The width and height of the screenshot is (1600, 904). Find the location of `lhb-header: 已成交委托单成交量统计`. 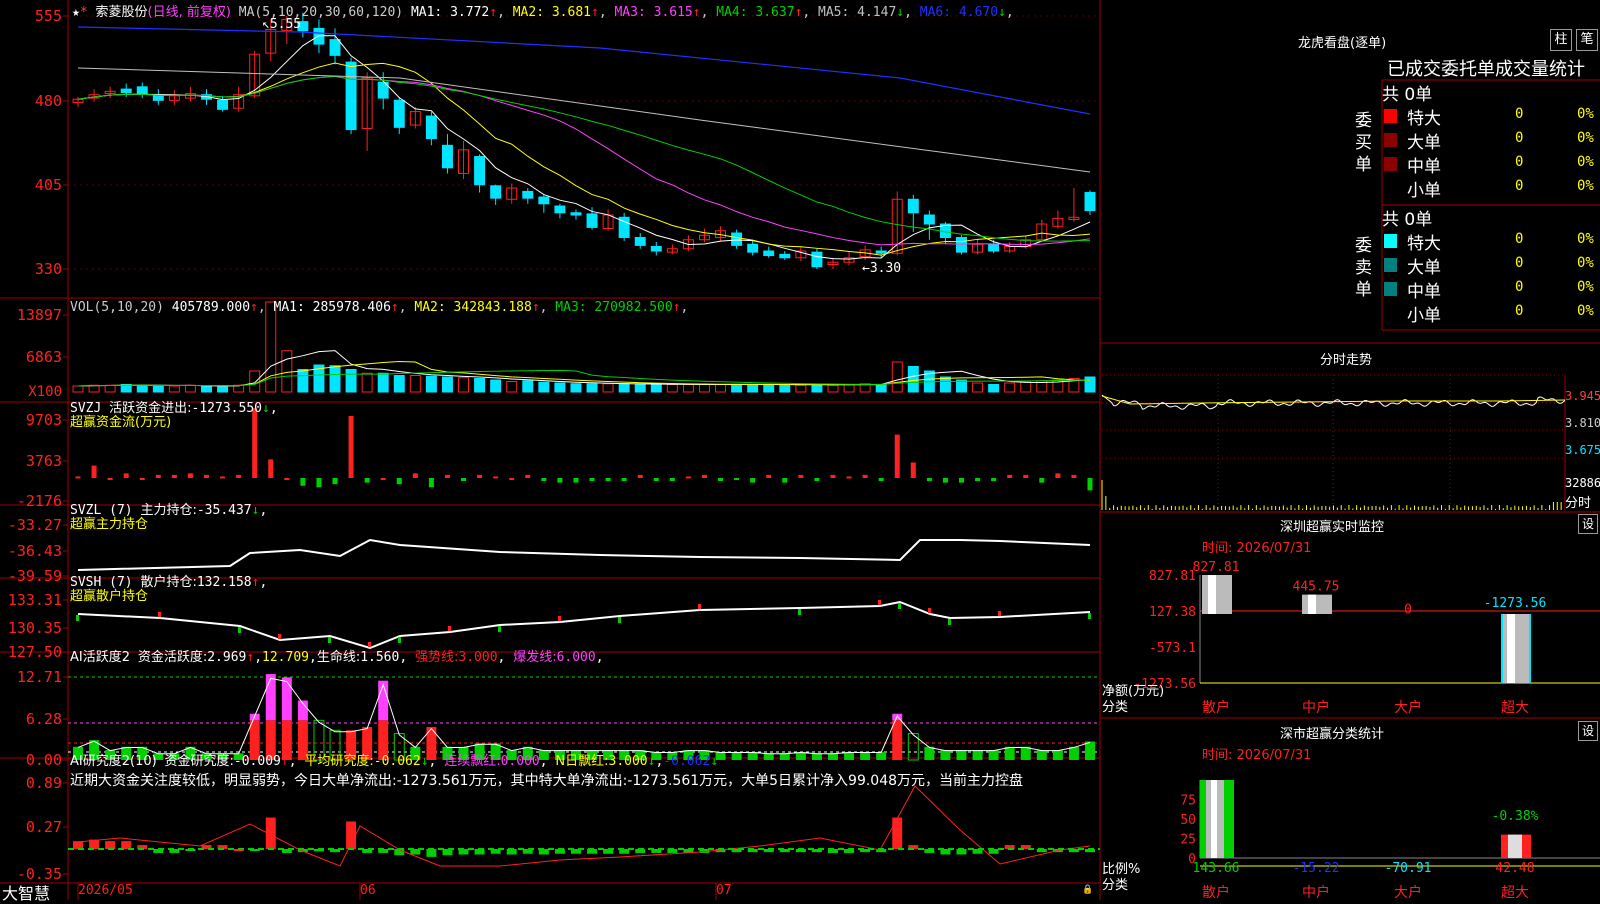

lhb-header: 已成交委托单成交量统计 is located at coordinates (1486, 69).